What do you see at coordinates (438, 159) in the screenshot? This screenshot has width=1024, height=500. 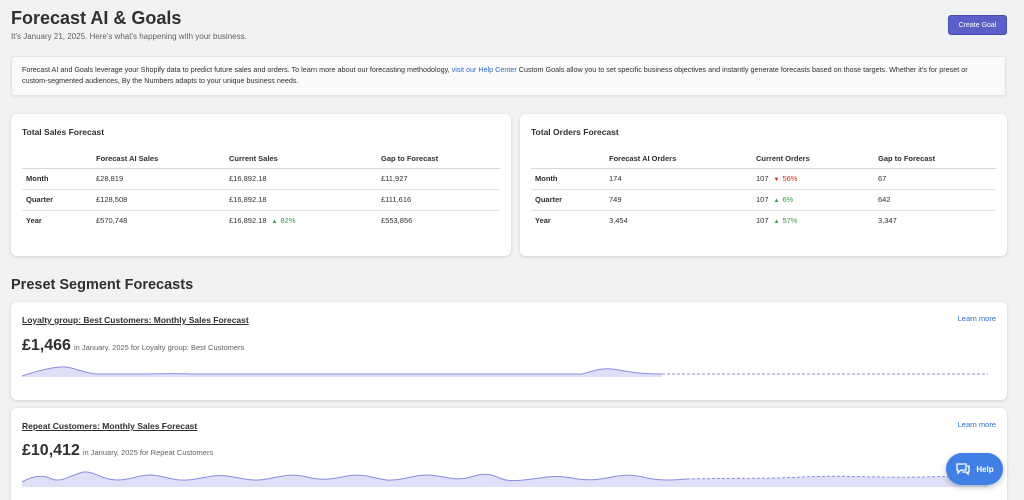 I see `sales-header-gap: Gap to Forecast` at bounding box center [438, 159].